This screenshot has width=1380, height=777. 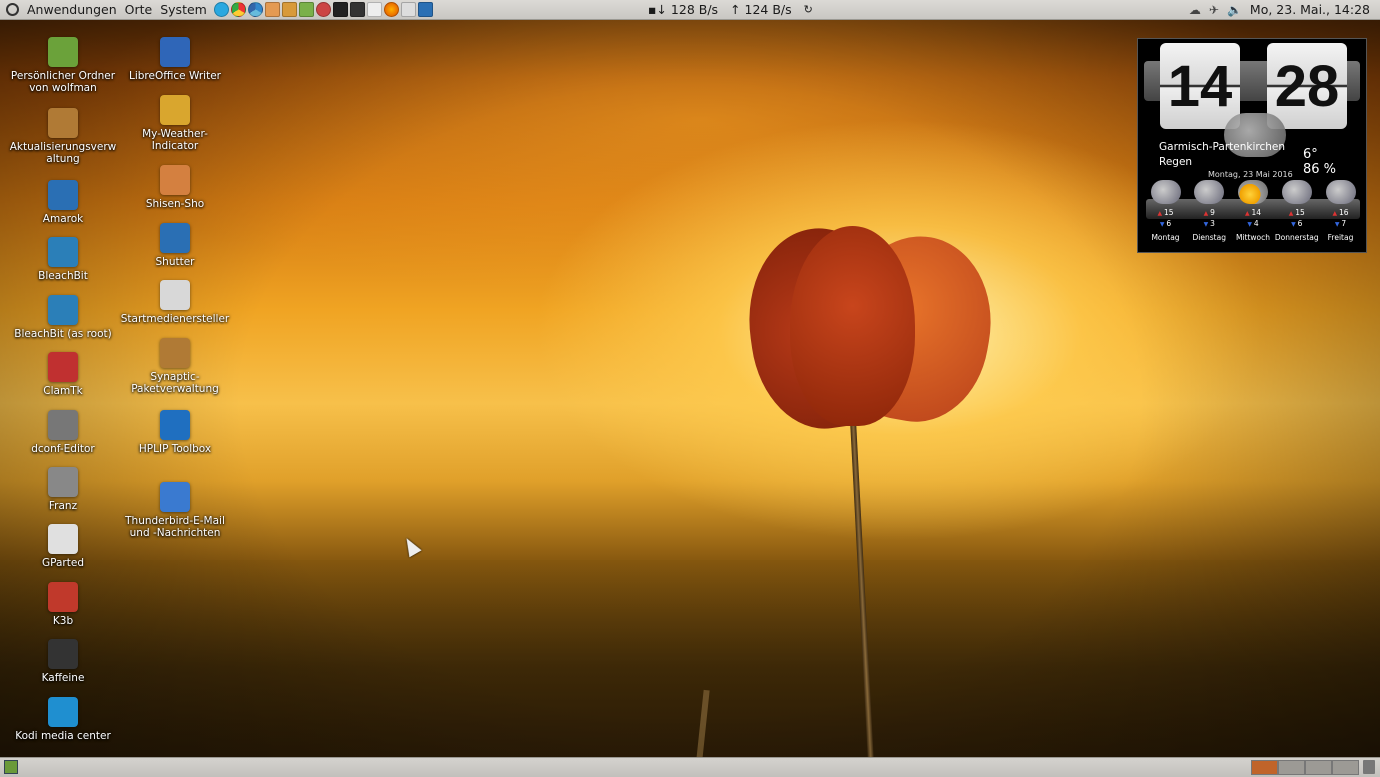 What do you see at coordinates (221, 9) in the screenshot?
I see `skype-icon` at bounding box center [221, 9].